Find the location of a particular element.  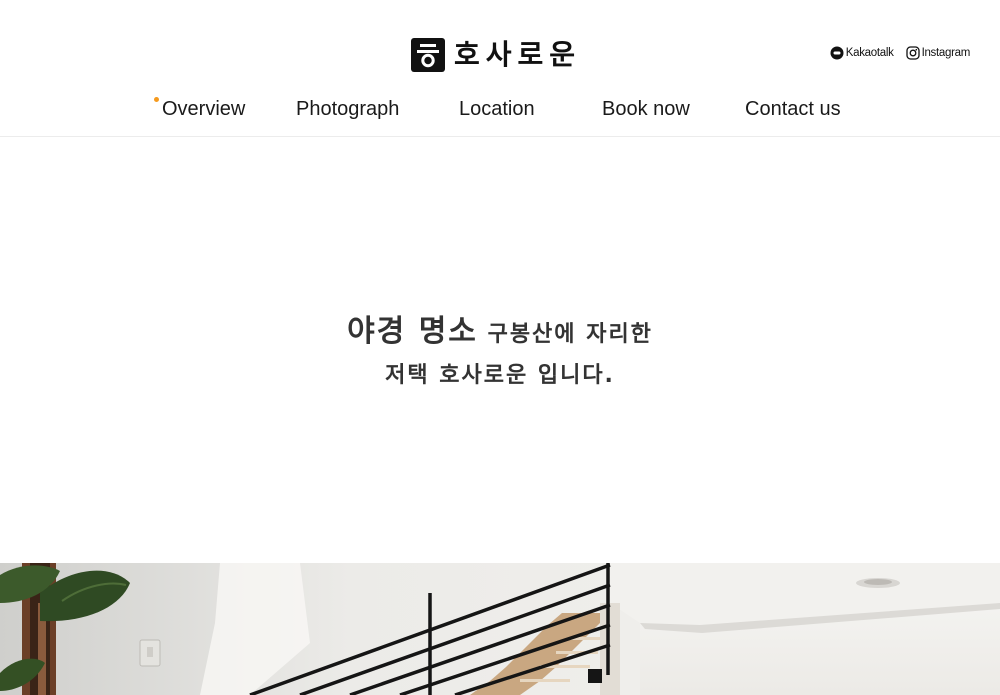

brand-logo: 호사로운 is located at coordinates (496, 55).